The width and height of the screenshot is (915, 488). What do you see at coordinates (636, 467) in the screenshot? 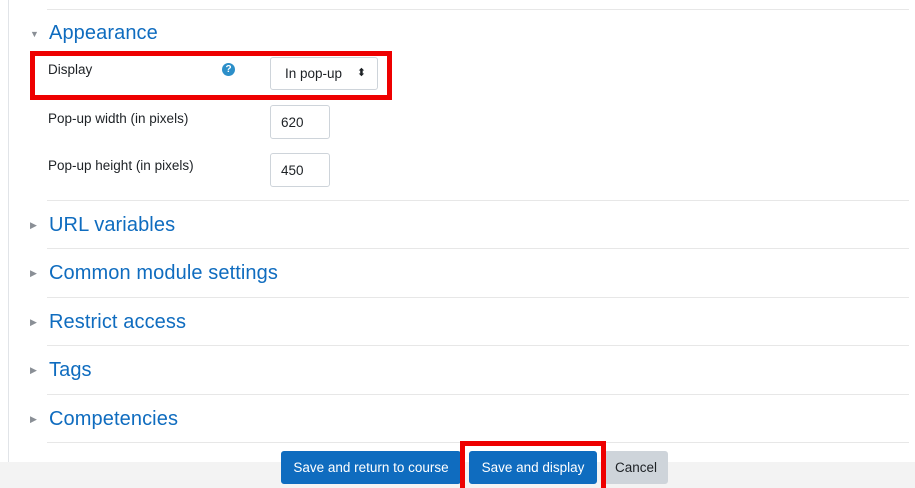
I see `cancel-button: Cancel` at bounding box center [636, 467].